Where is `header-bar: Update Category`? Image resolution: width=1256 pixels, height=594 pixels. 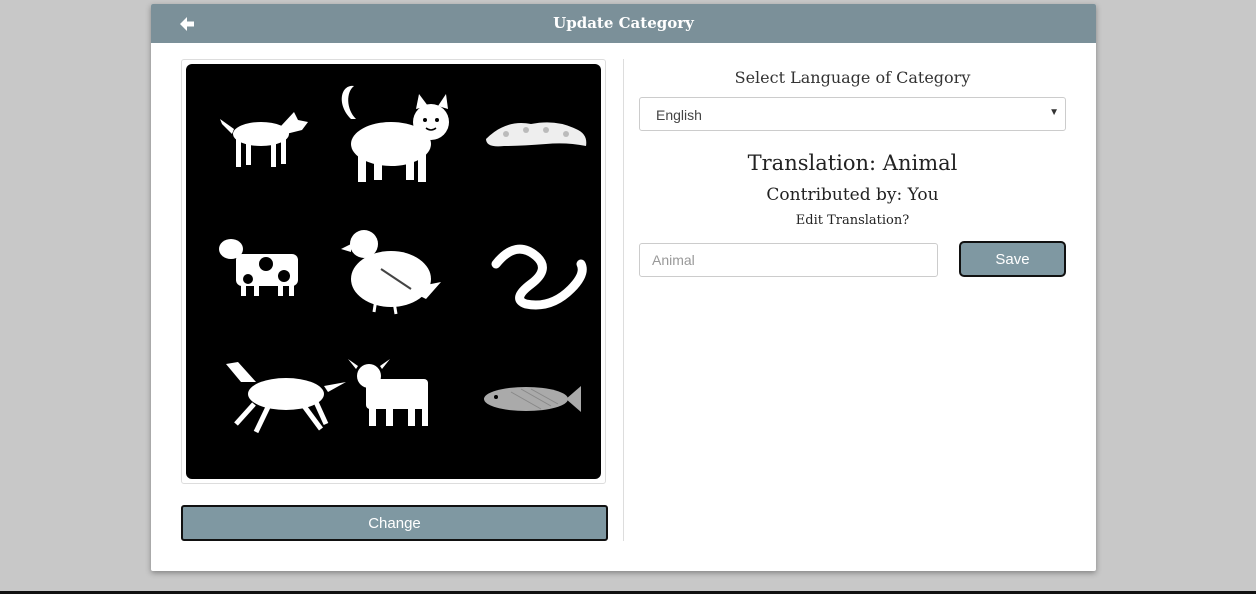
header-bar: Update Category is located at coordinates (623, 23).